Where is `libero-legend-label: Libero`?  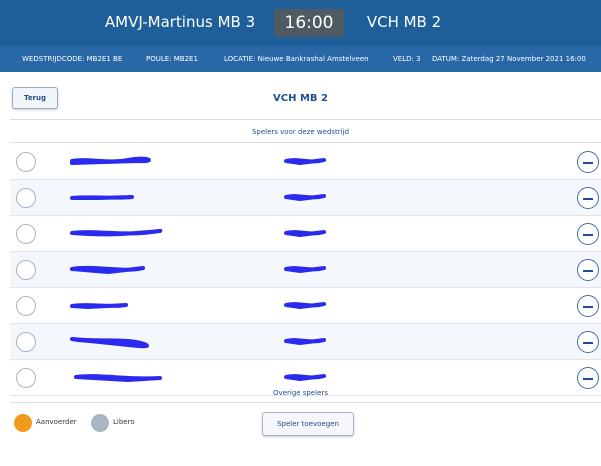
libero-legend-label: Libero is located at coordinates (124, 422).